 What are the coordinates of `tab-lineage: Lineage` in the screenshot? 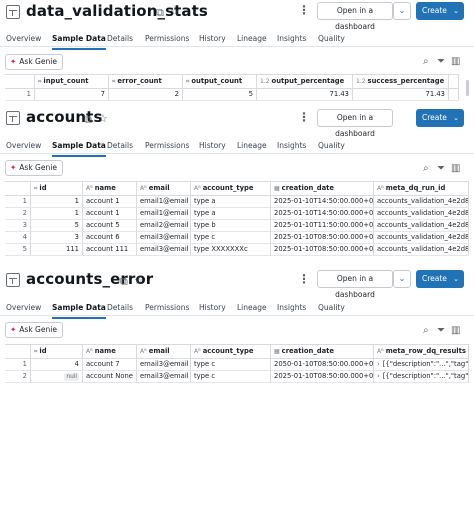 It's located at (252, 310).